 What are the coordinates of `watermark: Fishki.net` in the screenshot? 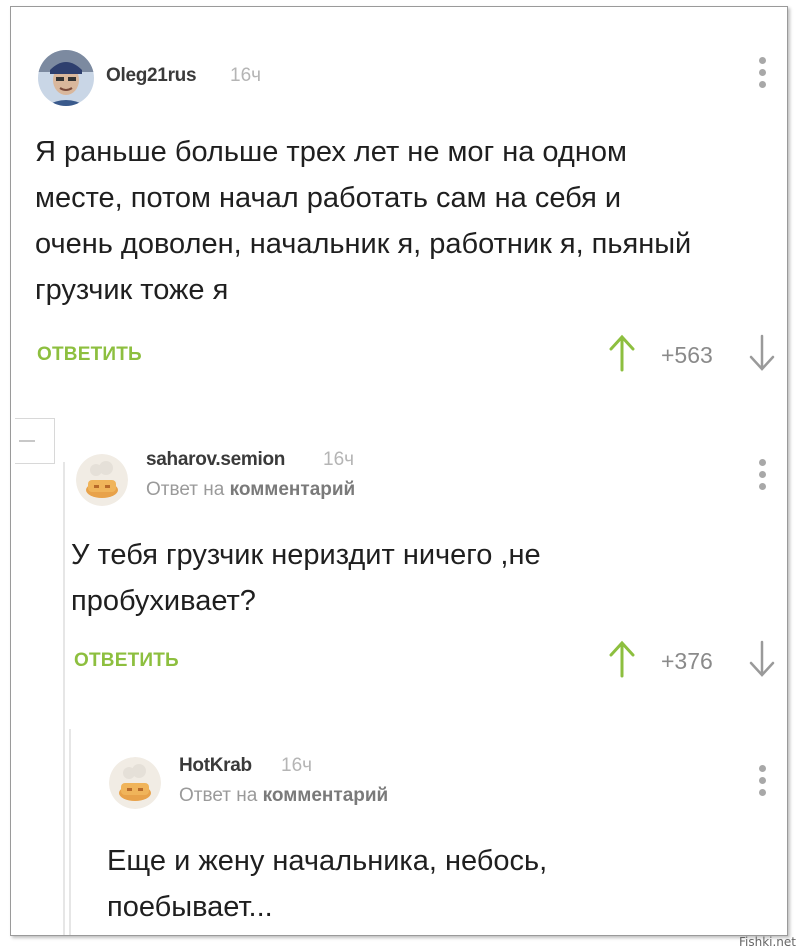 It's located at (767, 942).